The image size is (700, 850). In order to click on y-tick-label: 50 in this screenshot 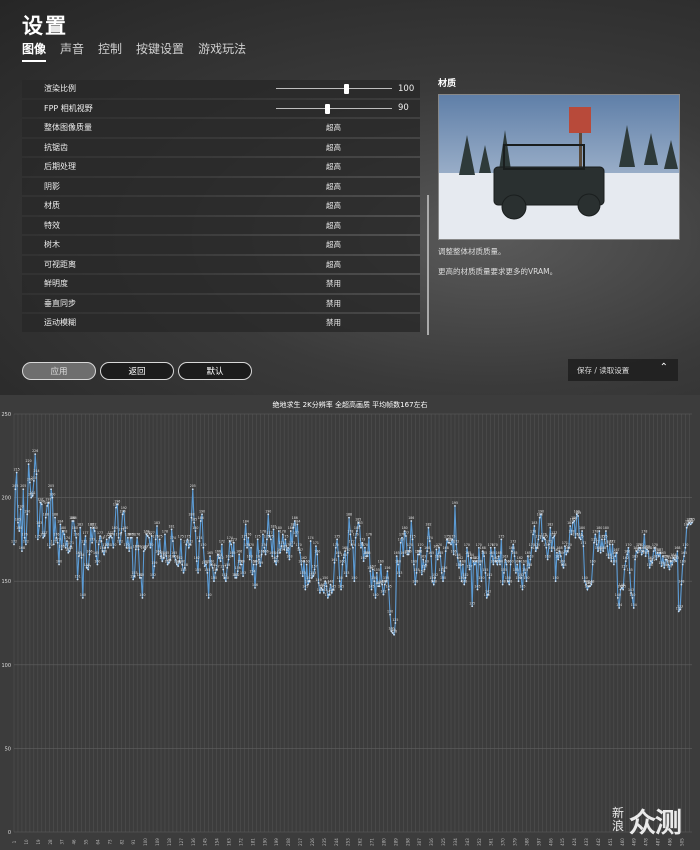, I will do `click(8, 749)`.